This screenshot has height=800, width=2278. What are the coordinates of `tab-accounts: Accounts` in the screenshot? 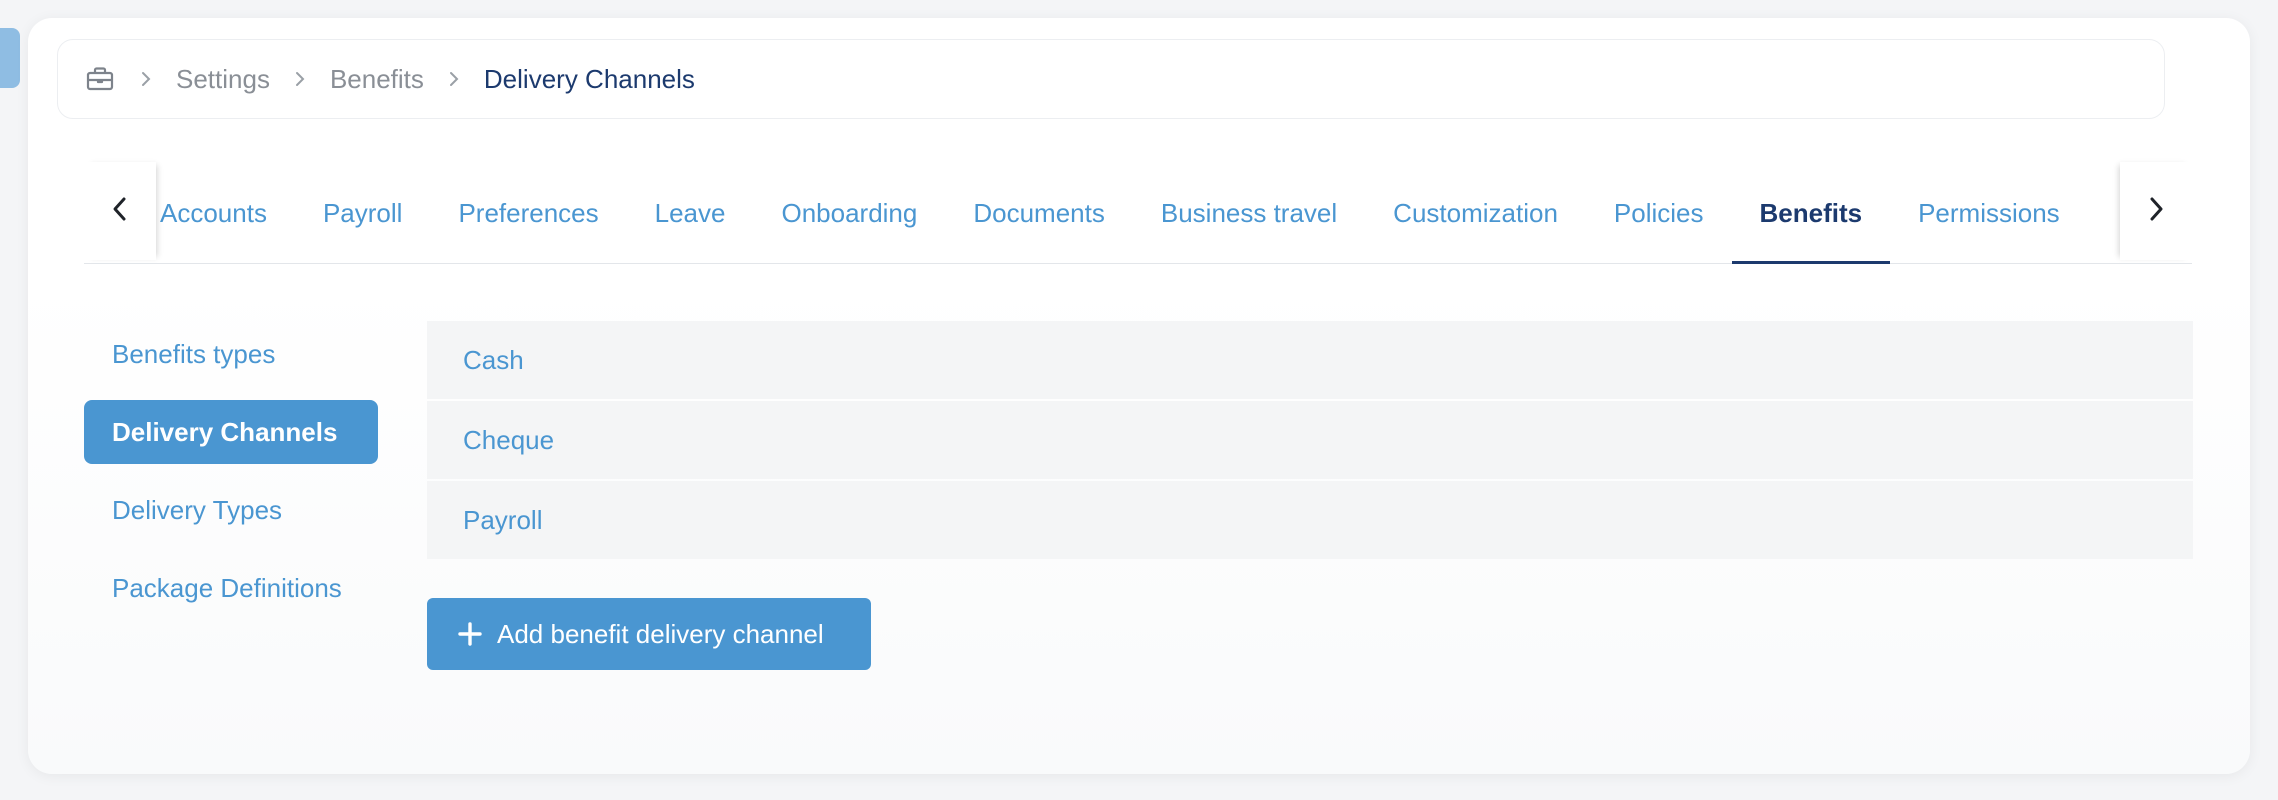 It's located at (224, 213).